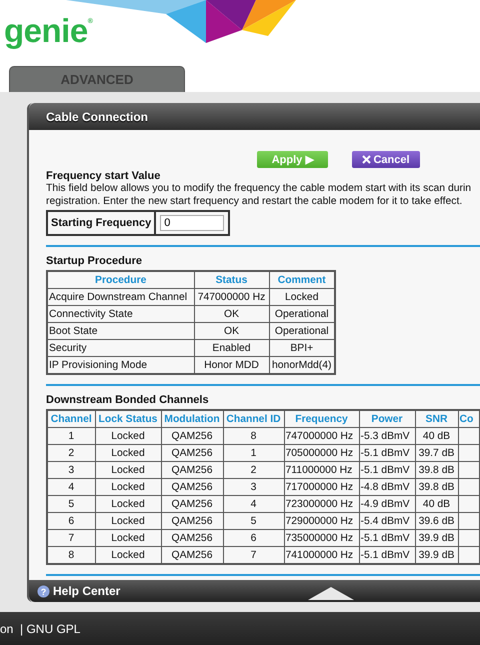 The image size is (480, 645). What do you see at coordinates (259, 188) in the screenshot?
I see `description-text: This field below allows you to modify the frequency the cable modem start with its scan durin` at bounding box center [259, 188].